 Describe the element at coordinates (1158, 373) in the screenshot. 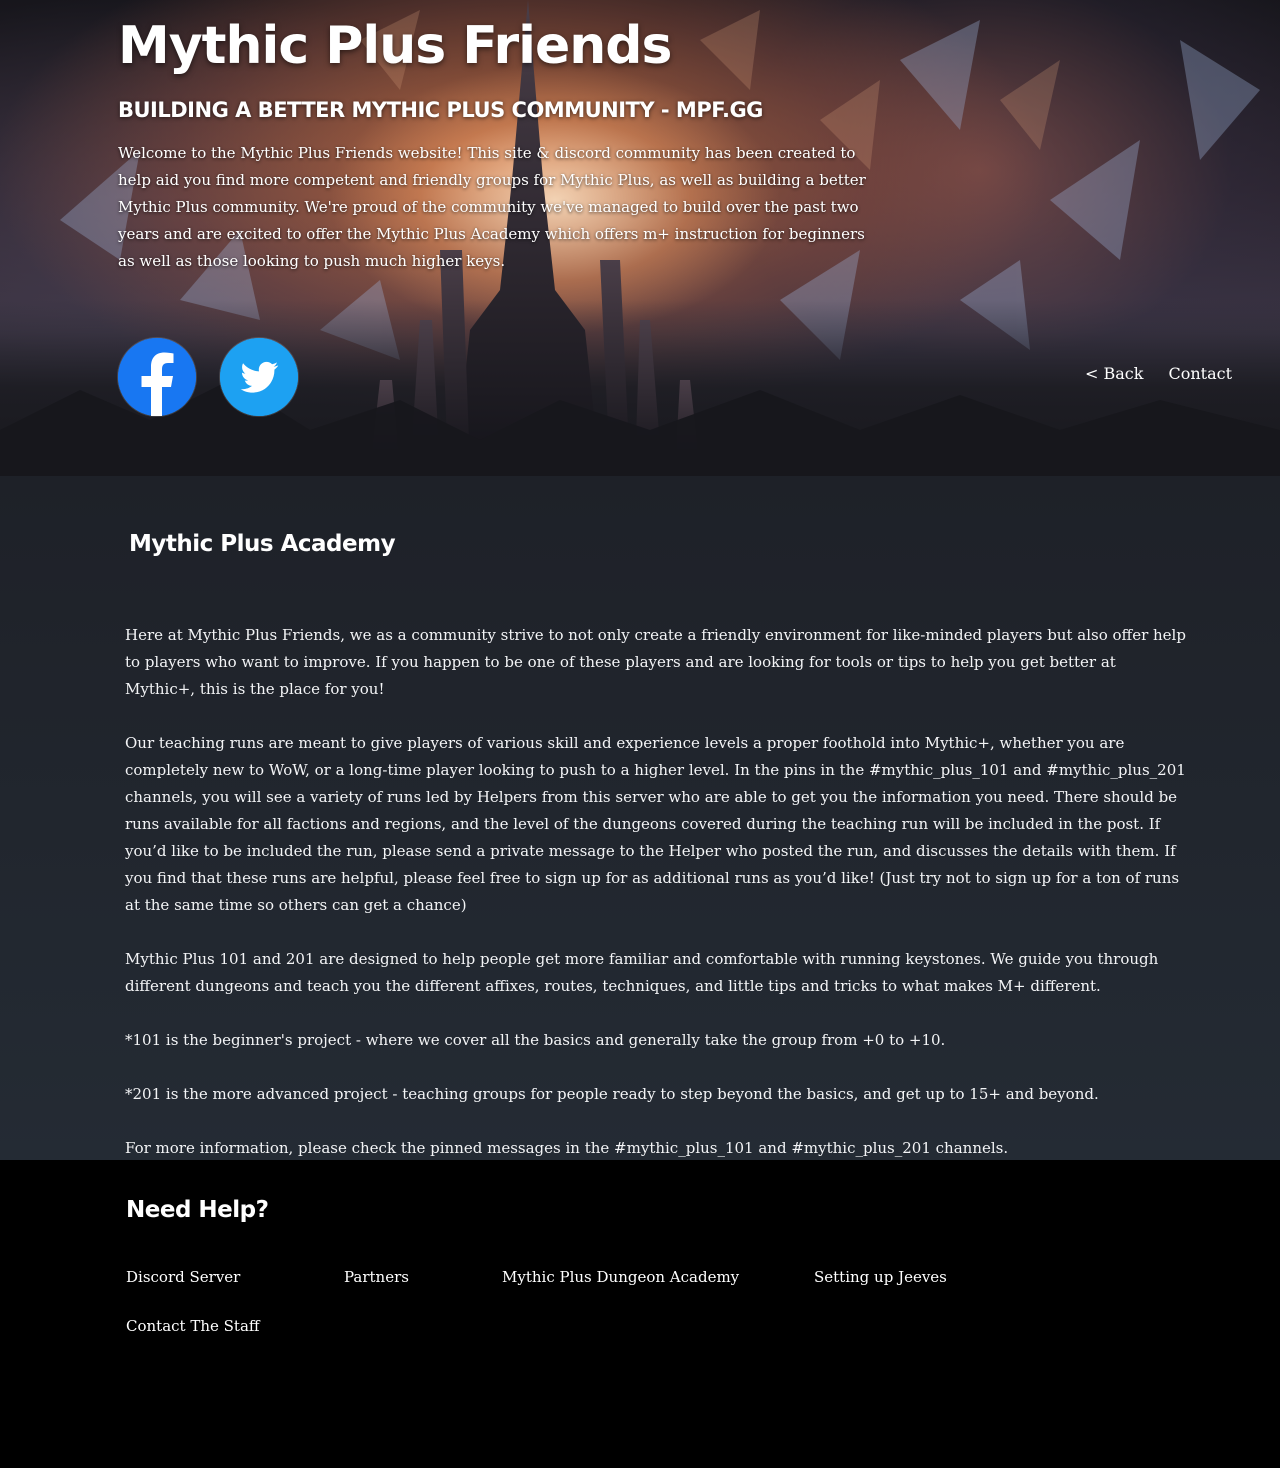

I see `hero-nav: < Back Contact` at that location.